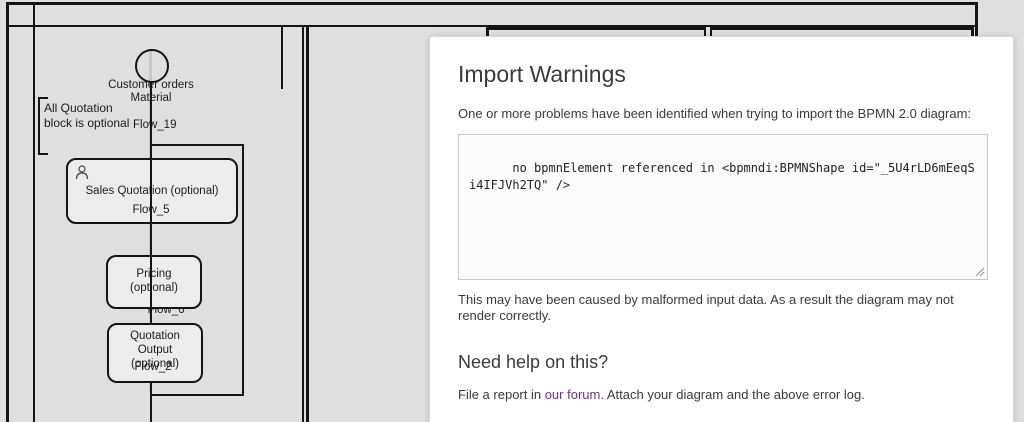 This screenshot has width=1024, height=422. I want to click on lane-divider-middle, so click(303, 223).